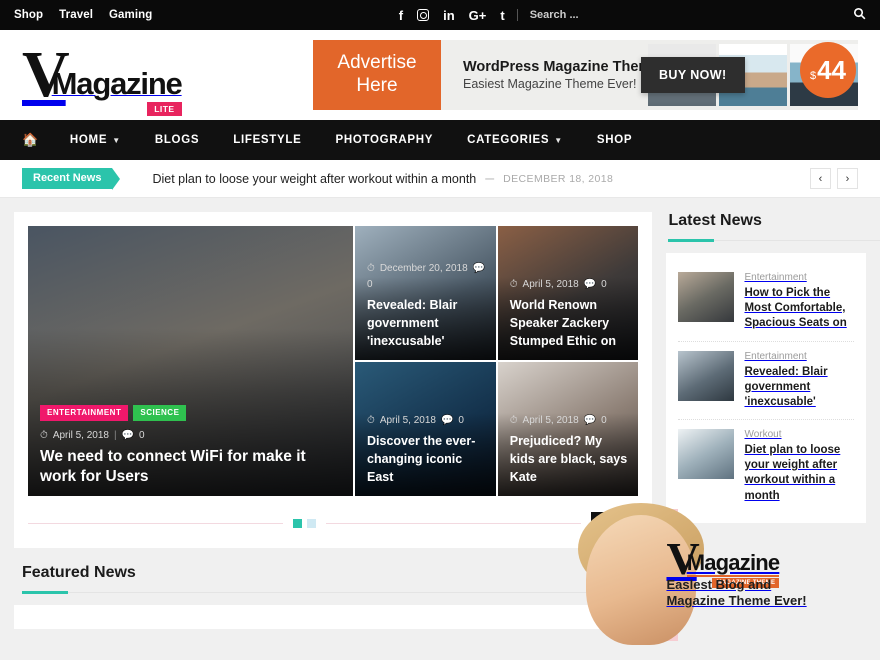 This screenshot has height=660, width=880. I want to click on topbar-link-gaming: Gaming, so click(130, 15).